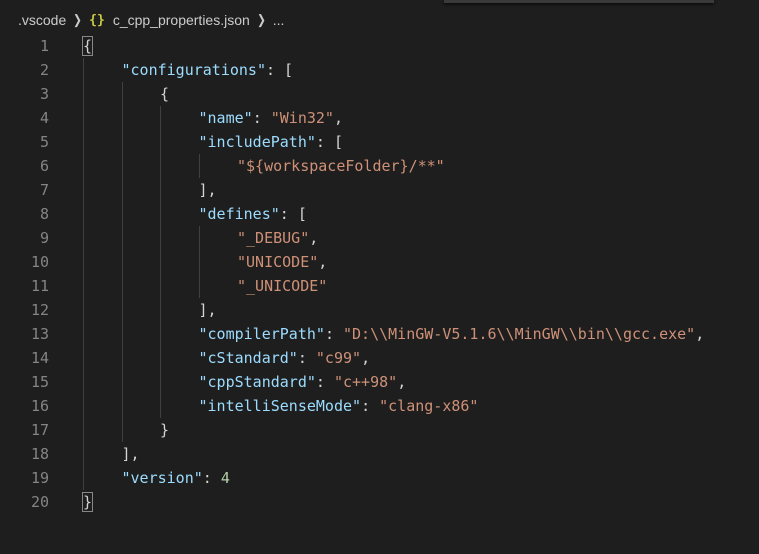 The height and width of the screenshot is (554, 759). Describe the element at coordinates (379, 190) in the screenshot. I see `code-line: 7],` at that location.